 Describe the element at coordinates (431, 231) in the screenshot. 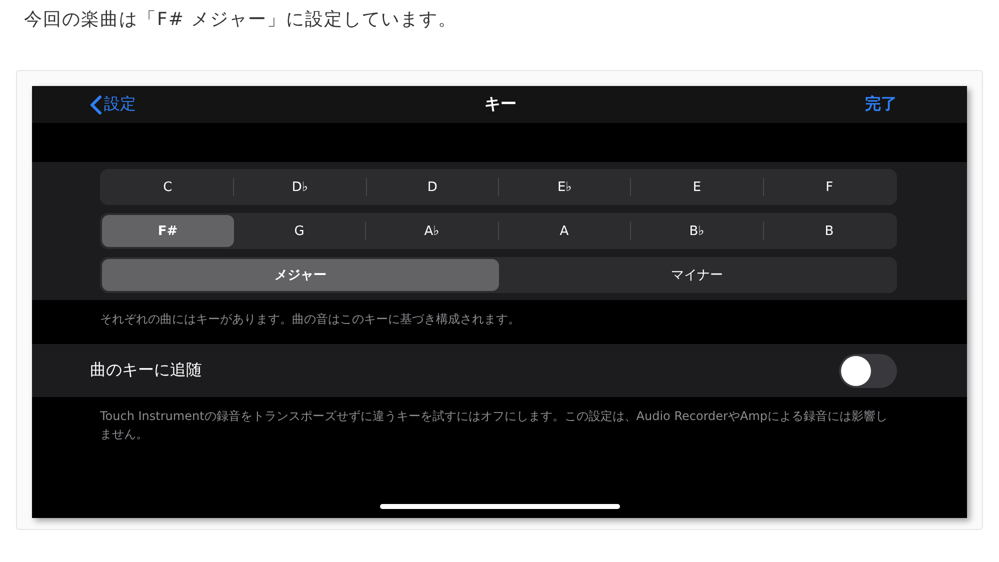

I see `key-segment: A♭` at that location.